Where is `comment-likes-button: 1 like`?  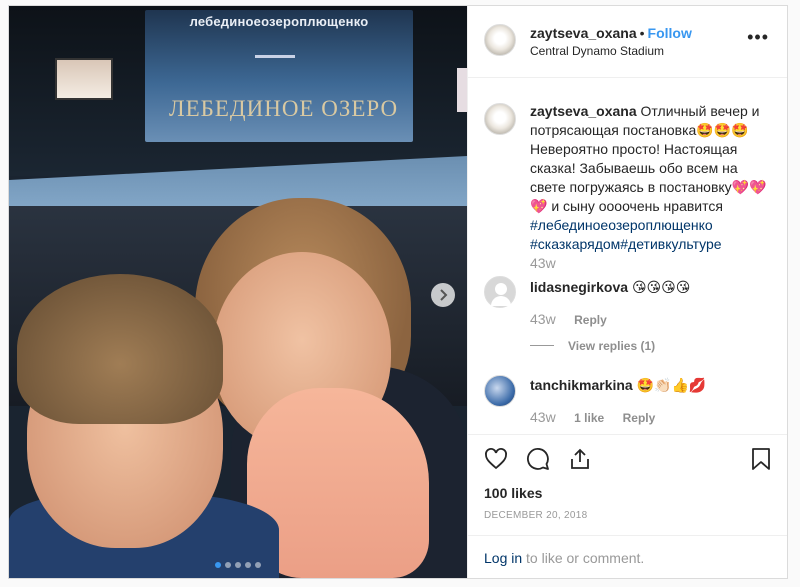
comment-likes-button: 1 like is located at coordinates (589, 418).